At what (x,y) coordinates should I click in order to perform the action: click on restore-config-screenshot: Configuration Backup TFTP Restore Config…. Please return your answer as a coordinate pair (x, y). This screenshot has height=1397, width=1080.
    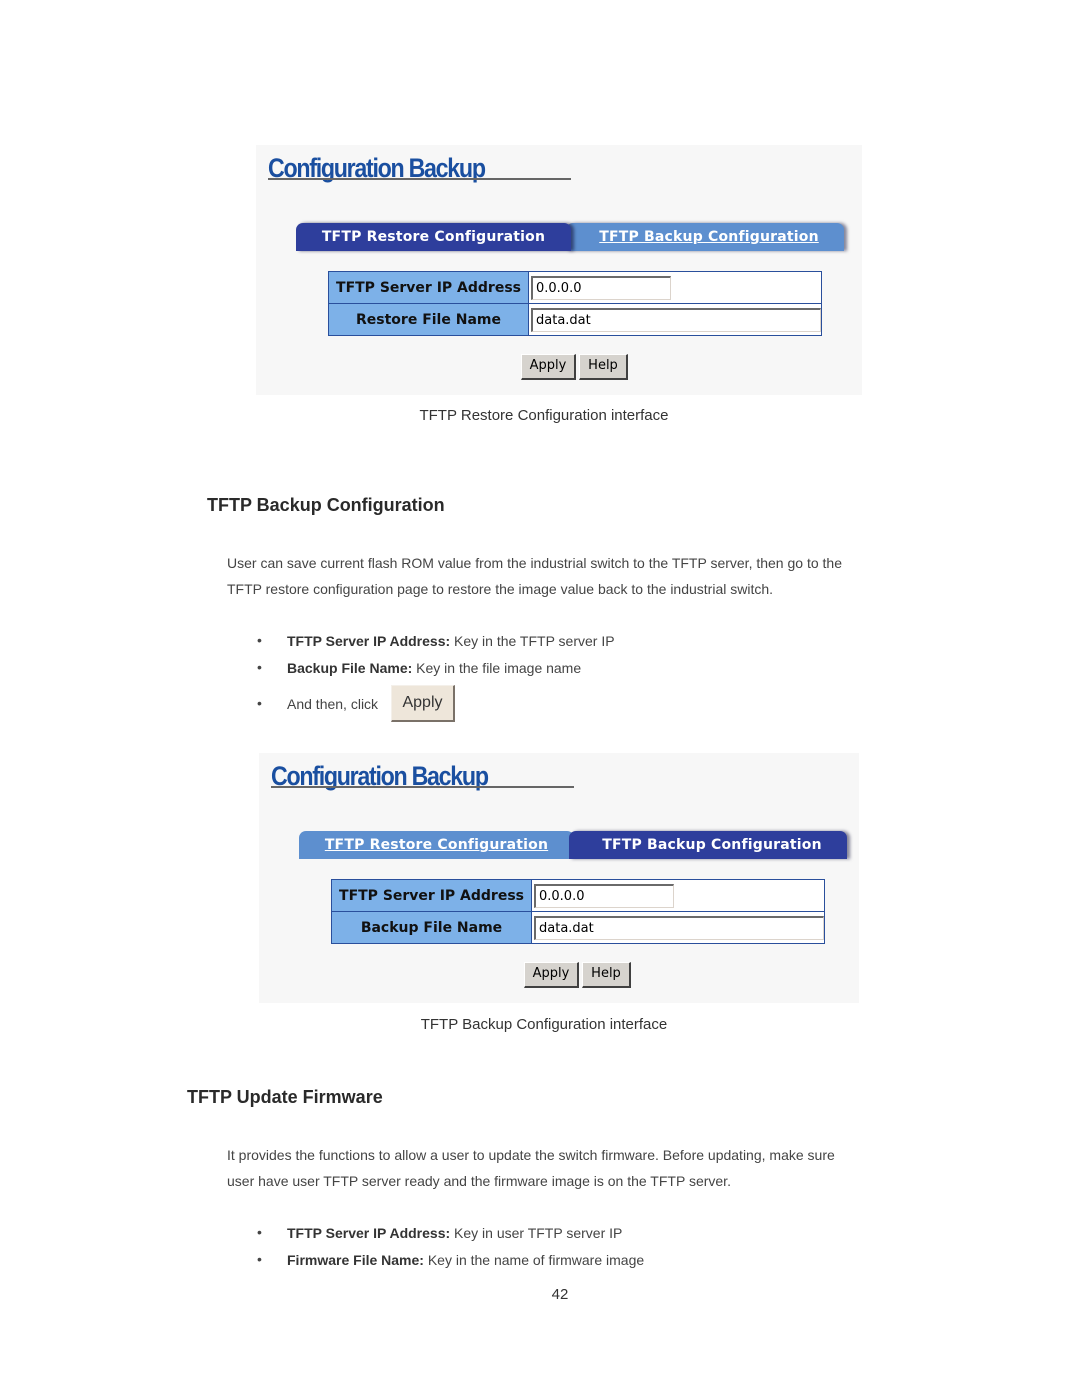
    Looking at the image, I should click on (559, 270).